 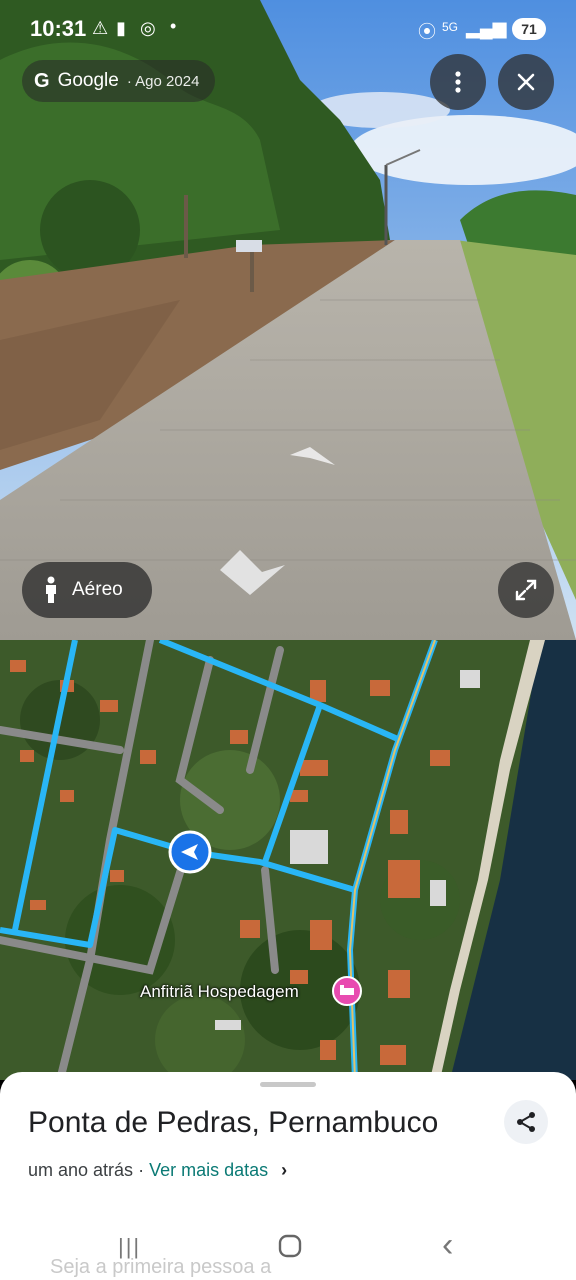 What do you see at coordinates (51, 589) in the screenshot?
I see `person-icon` at bounding box center [51, 589].